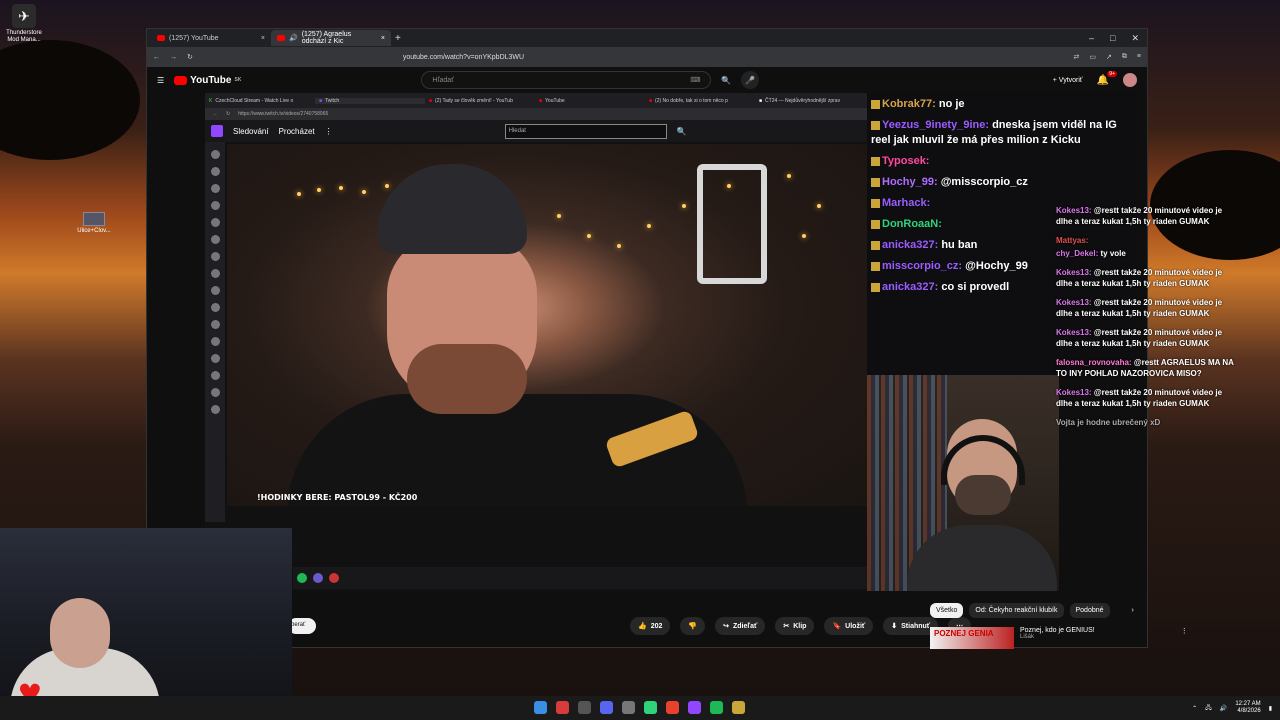 The image size is (1280, 720). Describe the element at coordinates (905, 161) in the screenshot. I see `chat-user: Typosek:` at that location.